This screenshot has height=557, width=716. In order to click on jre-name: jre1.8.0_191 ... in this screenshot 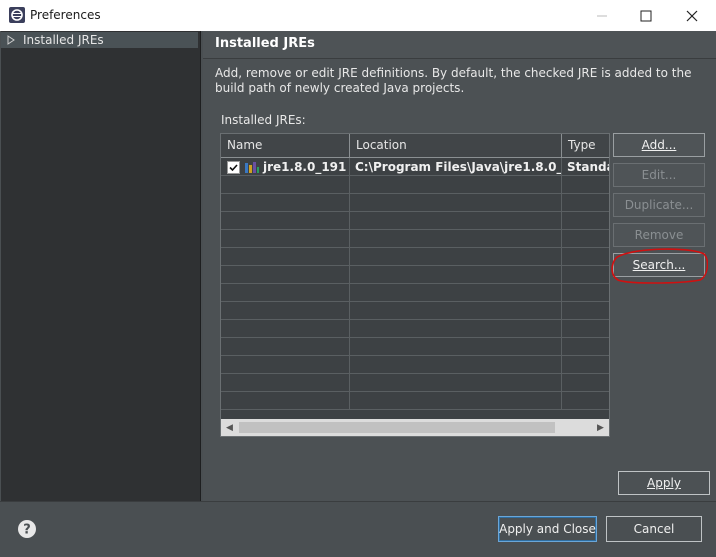, I will do `click(306, 167)`.